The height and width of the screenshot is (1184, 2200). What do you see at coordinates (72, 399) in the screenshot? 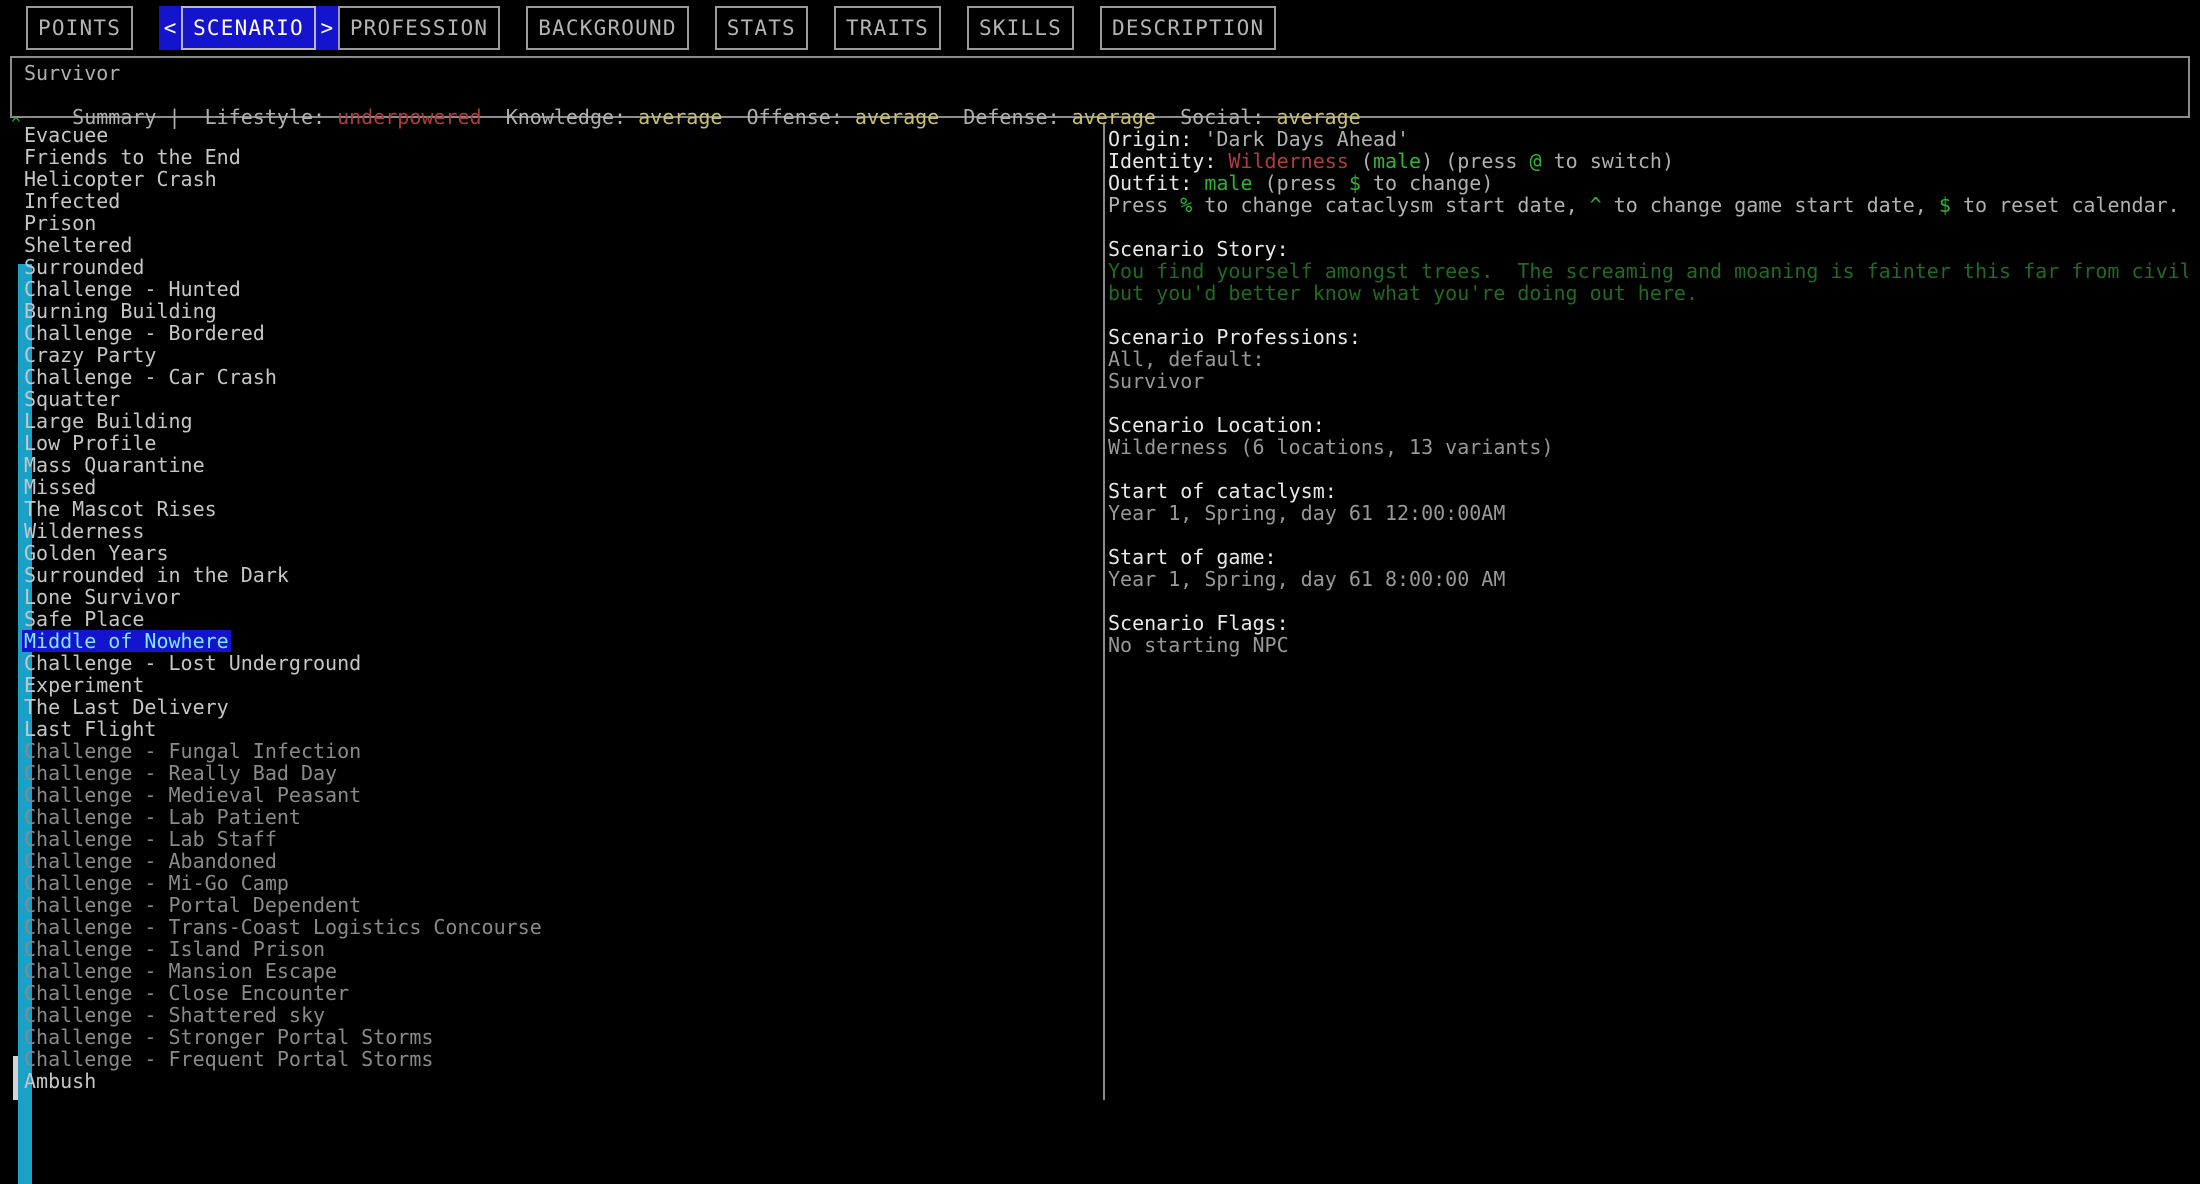
I see `list-item: Squatter` at bounding box center [72, 399].